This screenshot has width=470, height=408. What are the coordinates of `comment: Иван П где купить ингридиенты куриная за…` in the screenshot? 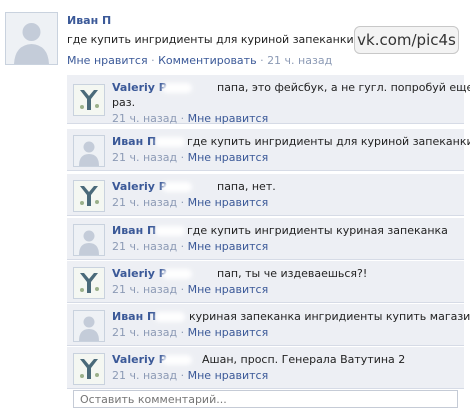 It's located at (265, 238).